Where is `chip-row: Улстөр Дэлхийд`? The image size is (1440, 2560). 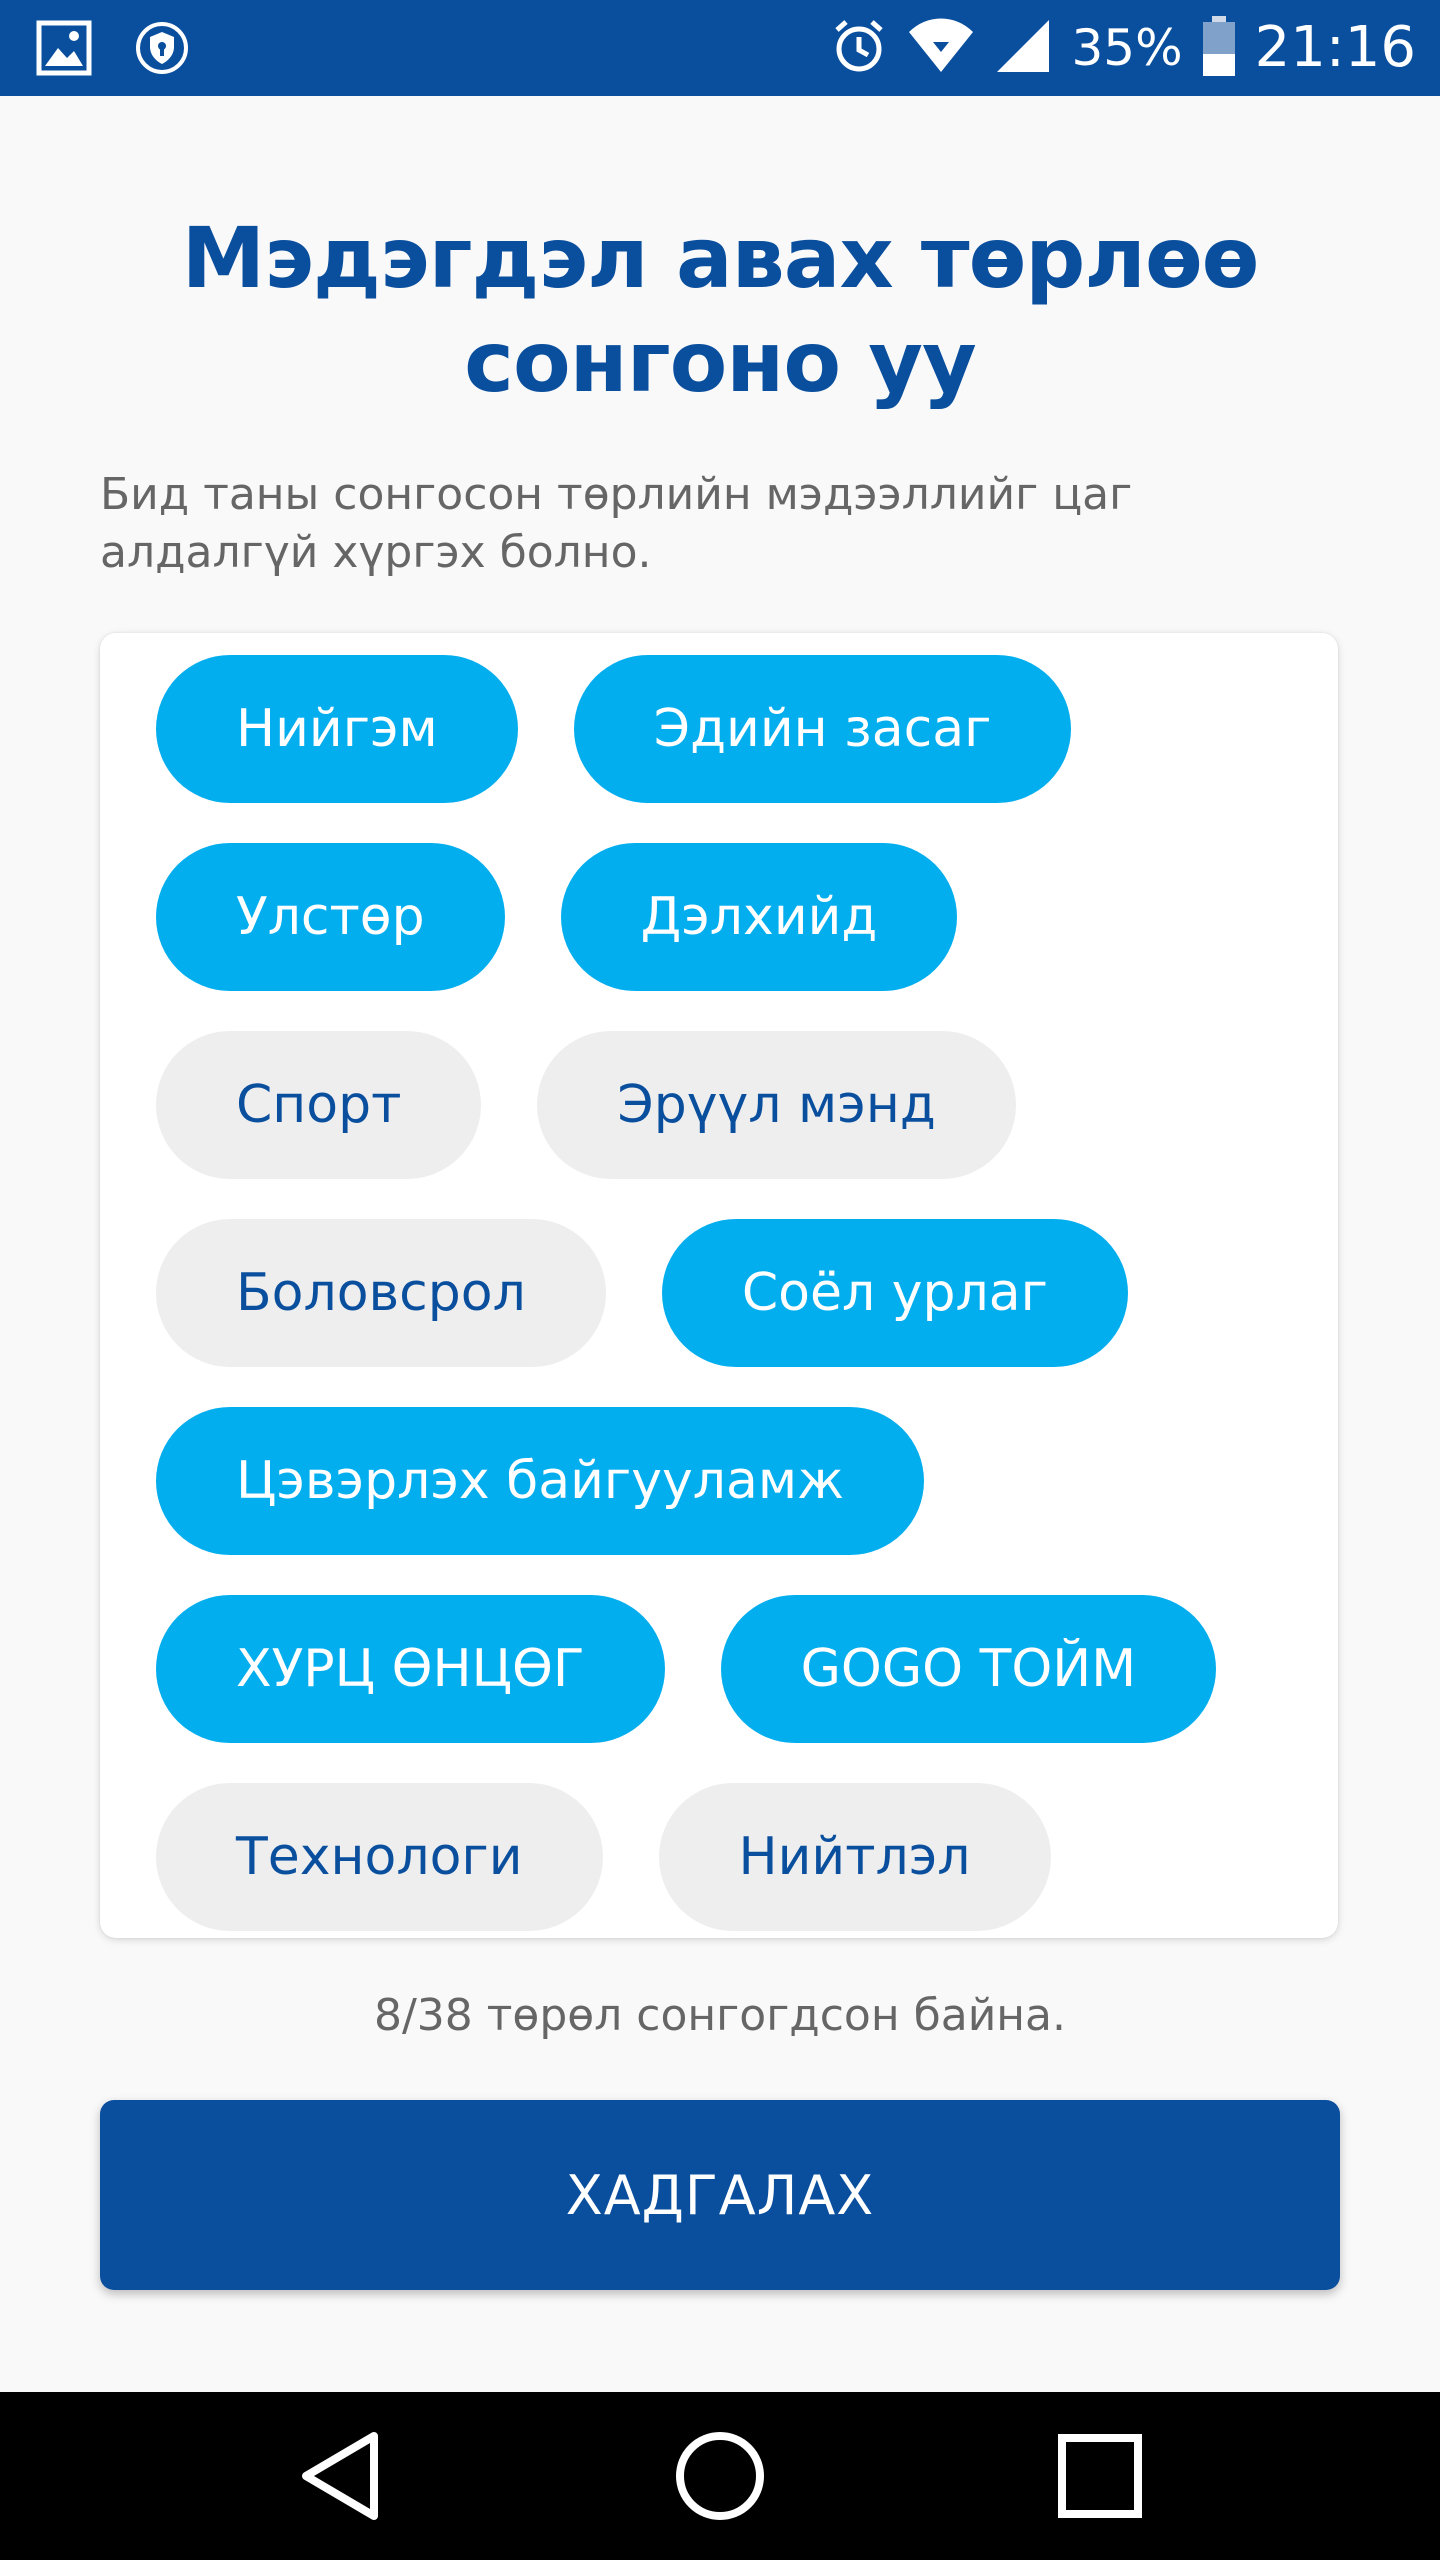 chip-row: Улстөр Дэлхийд is located at coordinates (557, 917).